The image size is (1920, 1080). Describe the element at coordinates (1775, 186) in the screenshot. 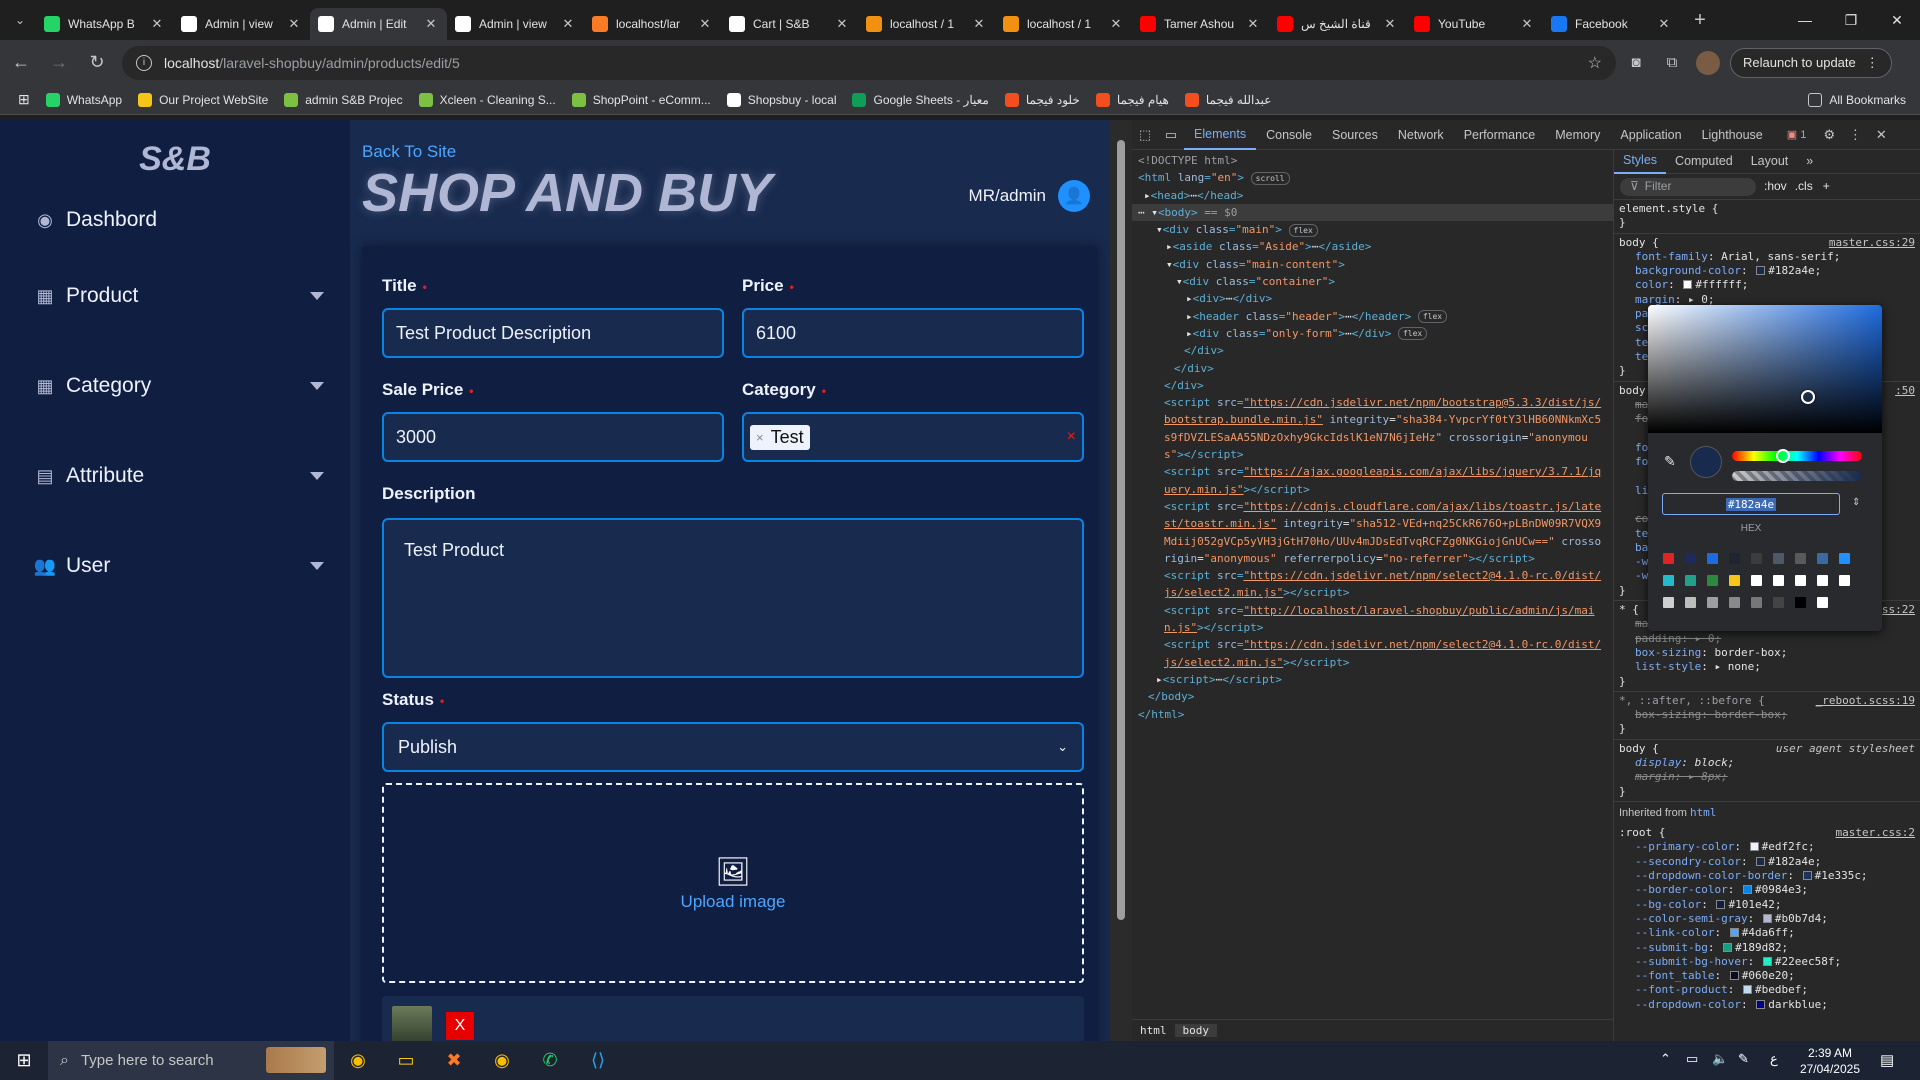

I see `hov-toggle: :hov` at that location.